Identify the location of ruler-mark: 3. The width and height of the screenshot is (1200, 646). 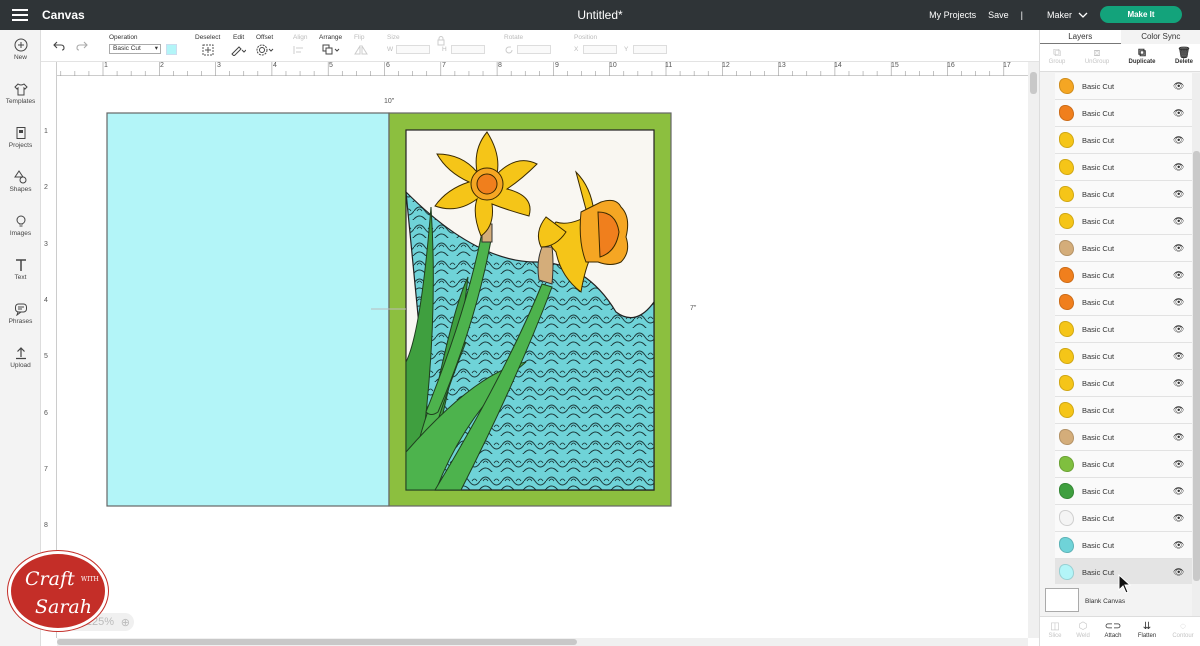
(219, 65).